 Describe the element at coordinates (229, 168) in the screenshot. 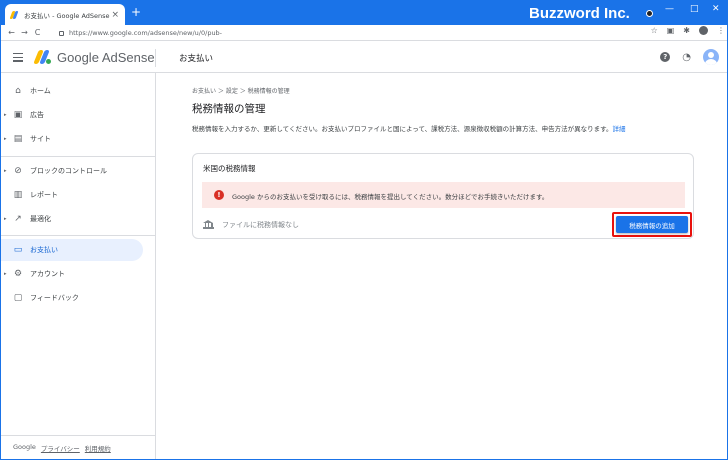

I see `card-title: 米国の税務情報` at that location.